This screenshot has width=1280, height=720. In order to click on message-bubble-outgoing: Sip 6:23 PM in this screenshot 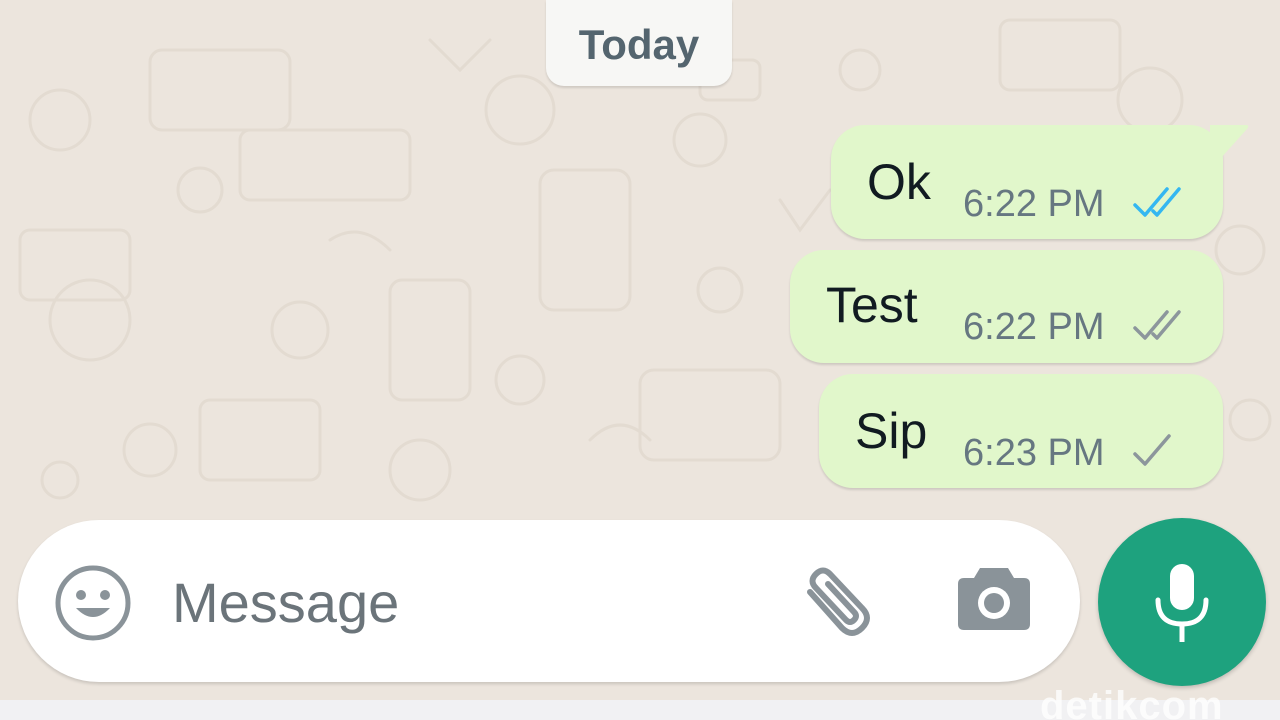, I will do `click(1021, 431)`.